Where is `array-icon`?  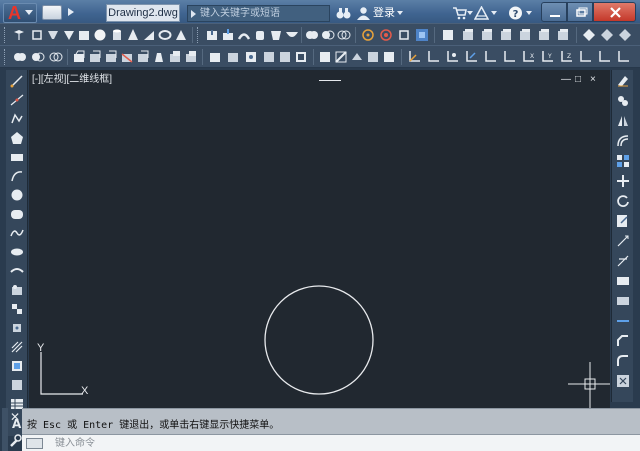 array-icon is located at coordinates (623, 161).